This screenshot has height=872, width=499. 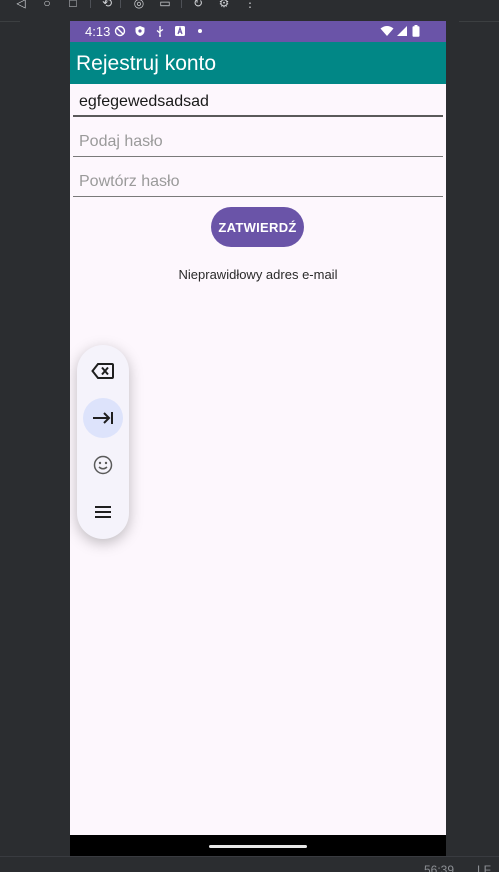 What do you see at coordinates (387, 31) in the screenshot?
I see `wifi-icon` at bounding box center [387, 31].